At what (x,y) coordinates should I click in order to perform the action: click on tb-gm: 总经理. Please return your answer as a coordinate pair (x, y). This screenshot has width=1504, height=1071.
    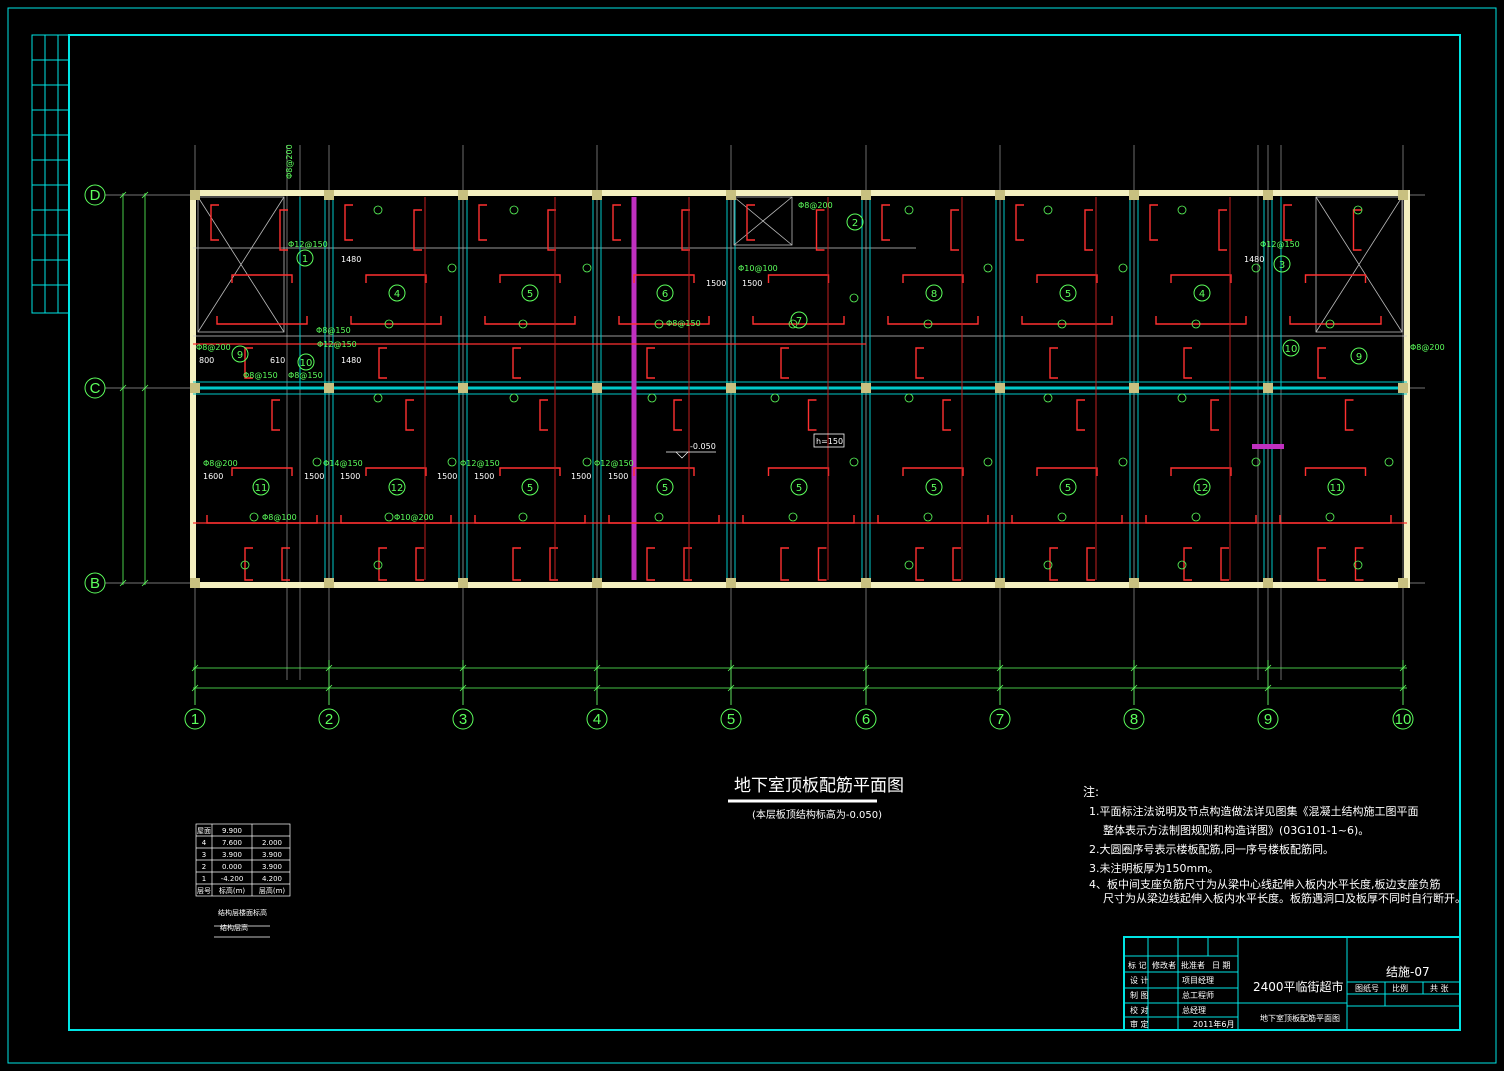
    Looking at the image, I should click on (1194, 1010).